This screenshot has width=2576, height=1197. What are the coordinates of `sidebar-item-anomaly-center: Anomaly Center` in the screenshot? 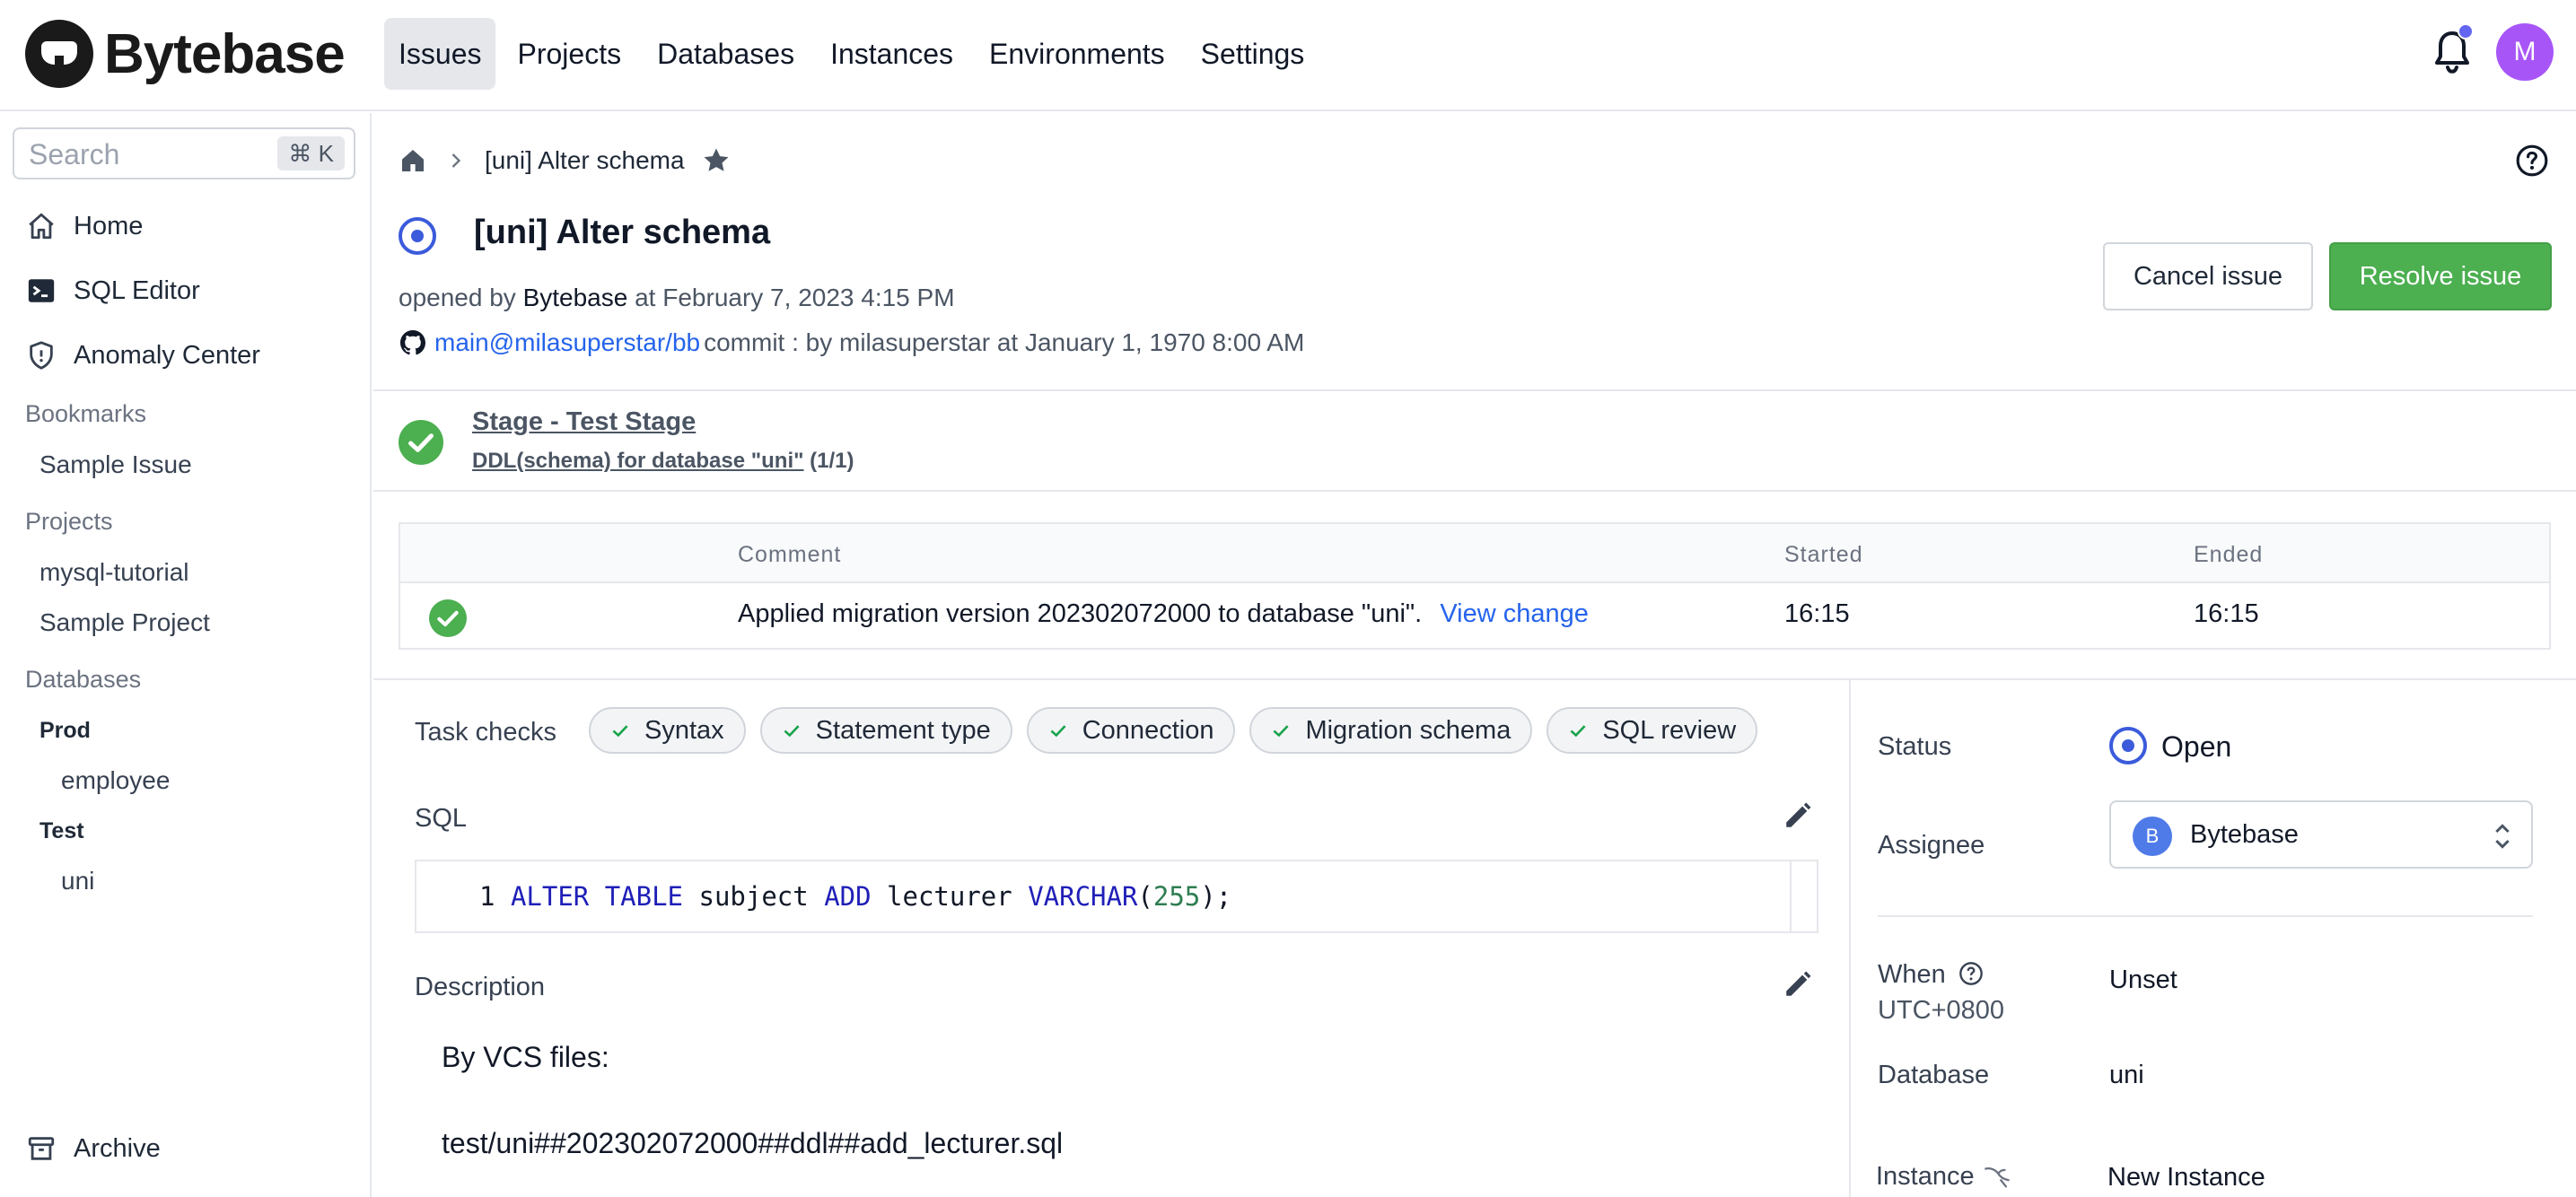 It's located at (142, 355).